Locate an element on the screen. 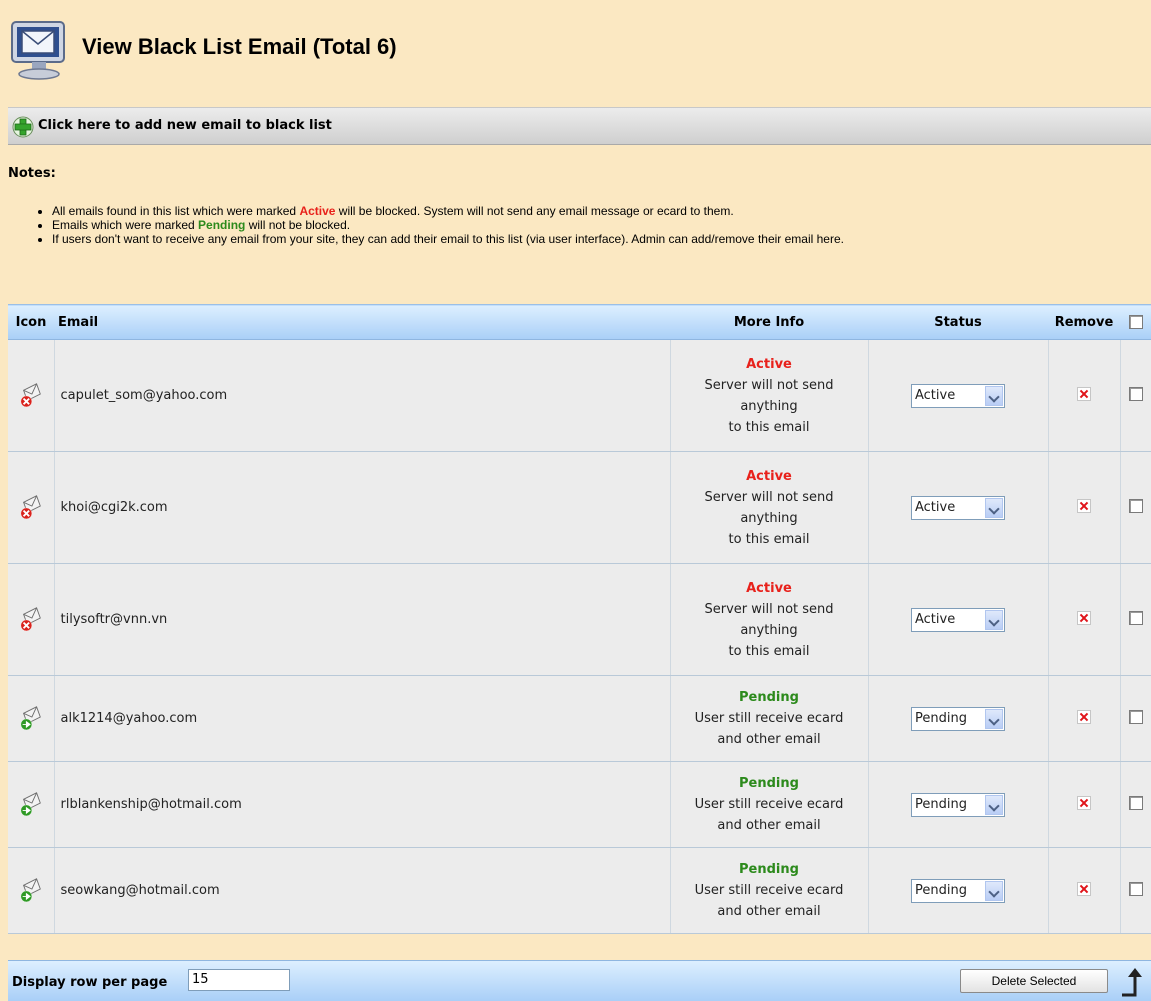 This screenshot has height=1001, width=1151. rows-per-page-input: 15 is located at coordinates (239, 980).